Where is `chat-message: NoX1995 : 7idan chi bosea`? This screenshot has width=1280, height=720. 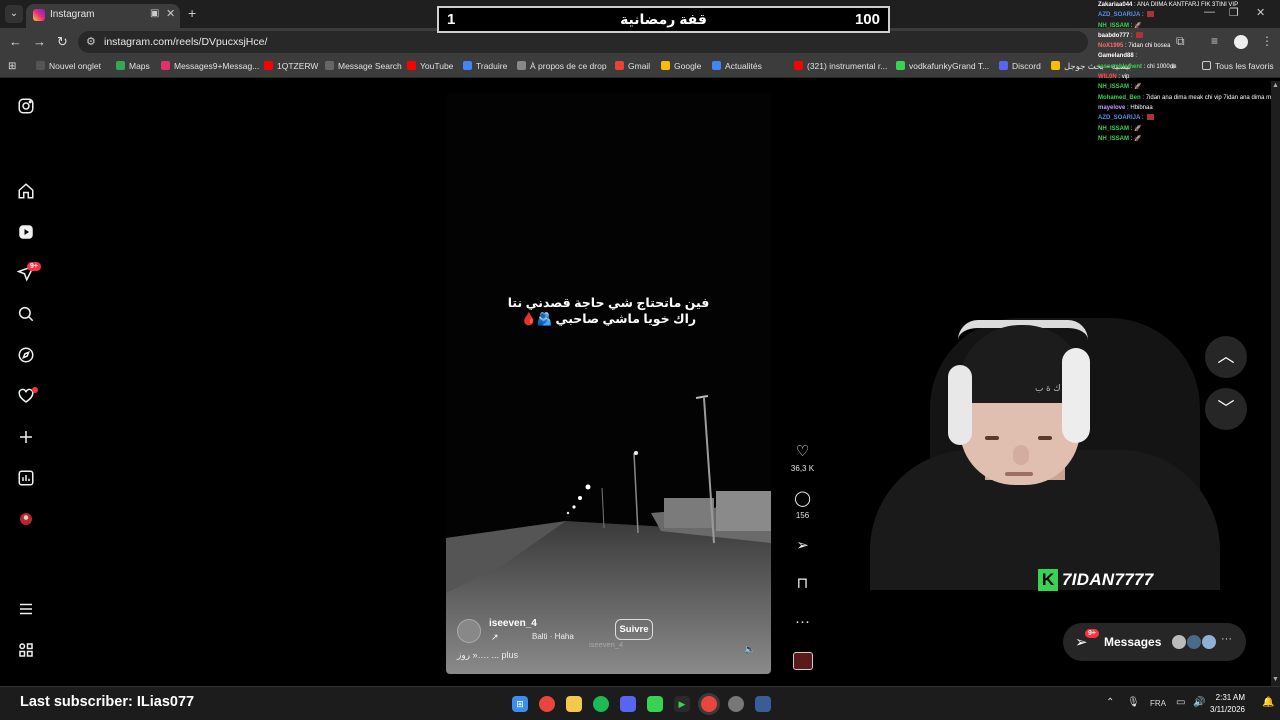 chat-message: NoX1995 : 7idan chi bosea is located at coordinates (1189, 46).